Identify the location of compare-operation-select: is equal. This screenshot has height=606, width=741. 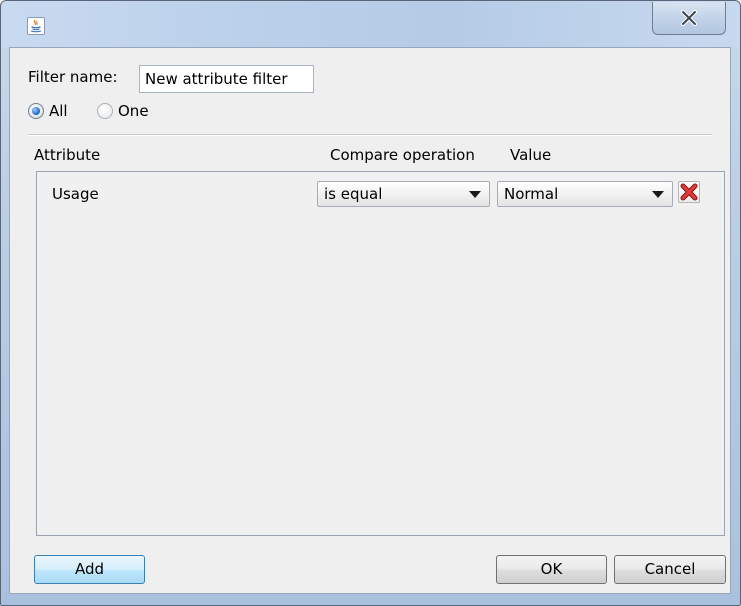
(403, 194).